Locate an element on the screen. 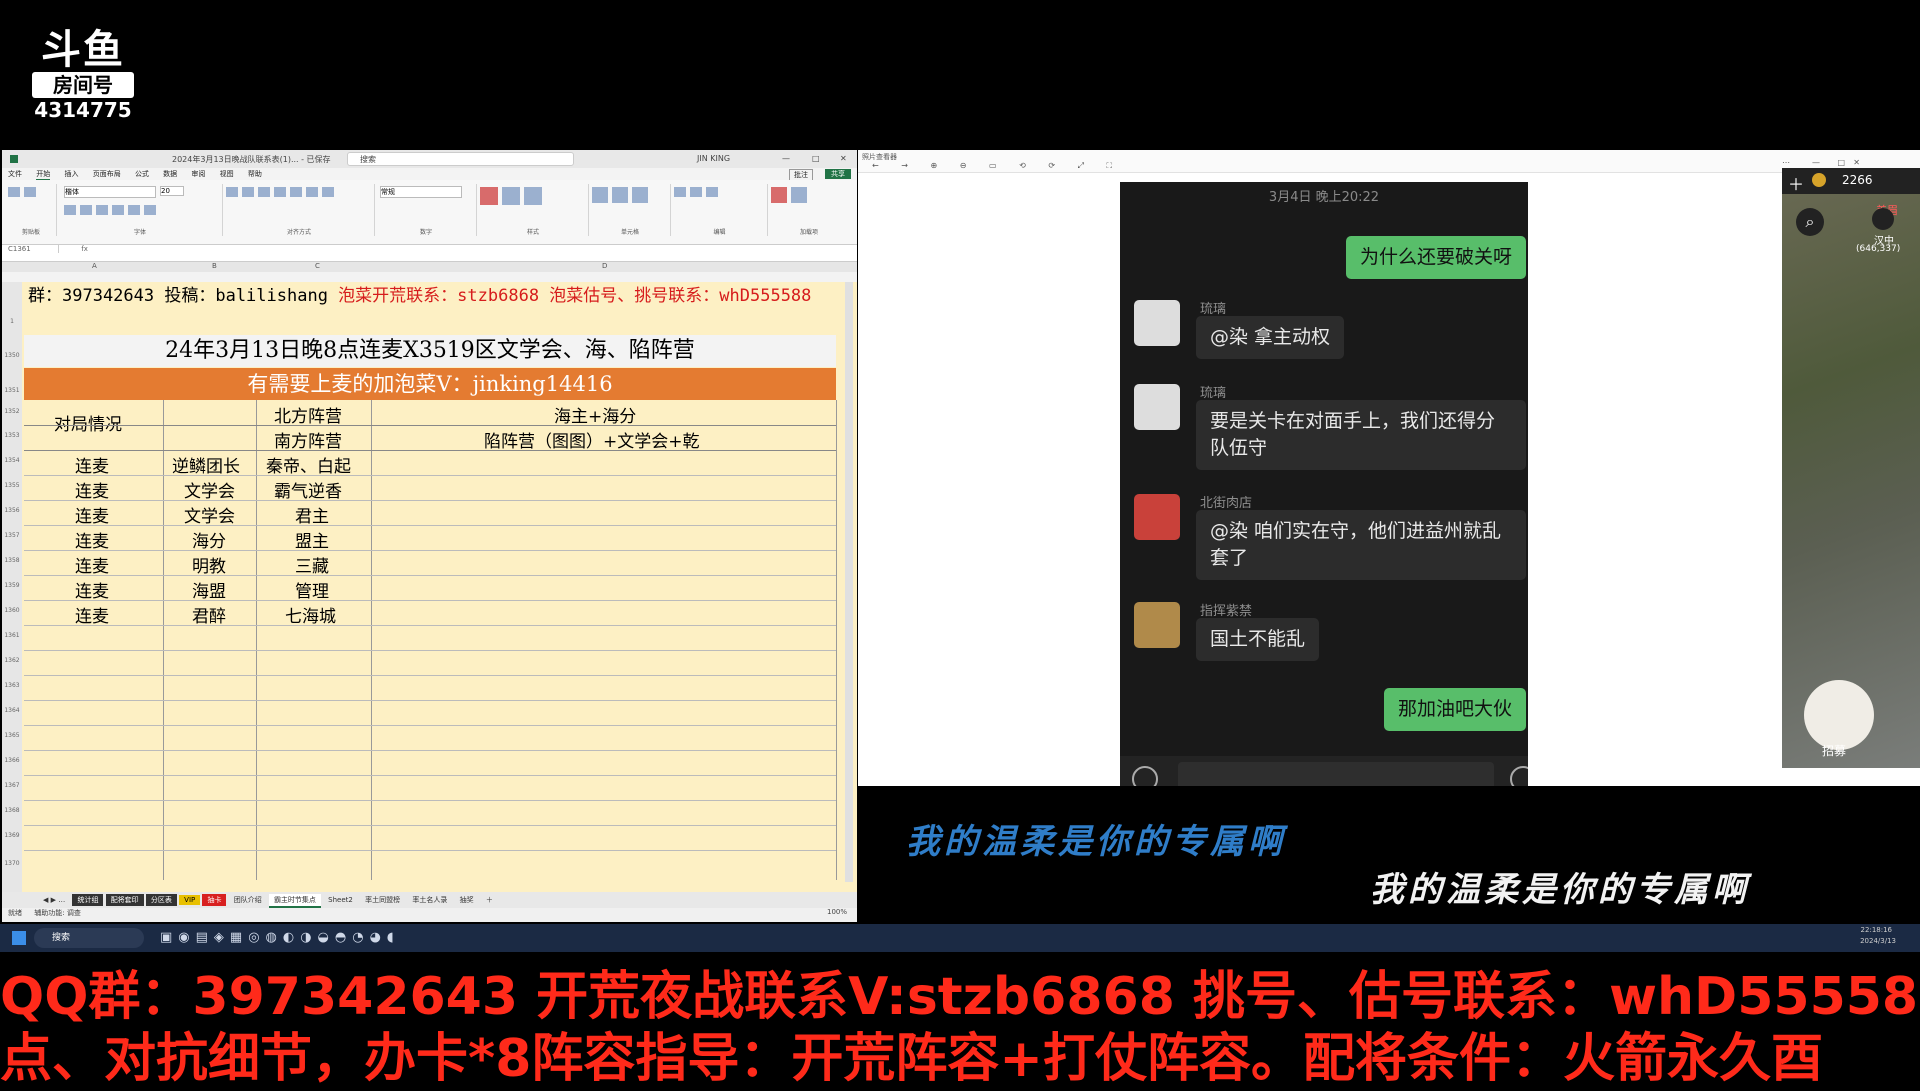  add-icon: ＋ is located at coordinates (1796, 183).